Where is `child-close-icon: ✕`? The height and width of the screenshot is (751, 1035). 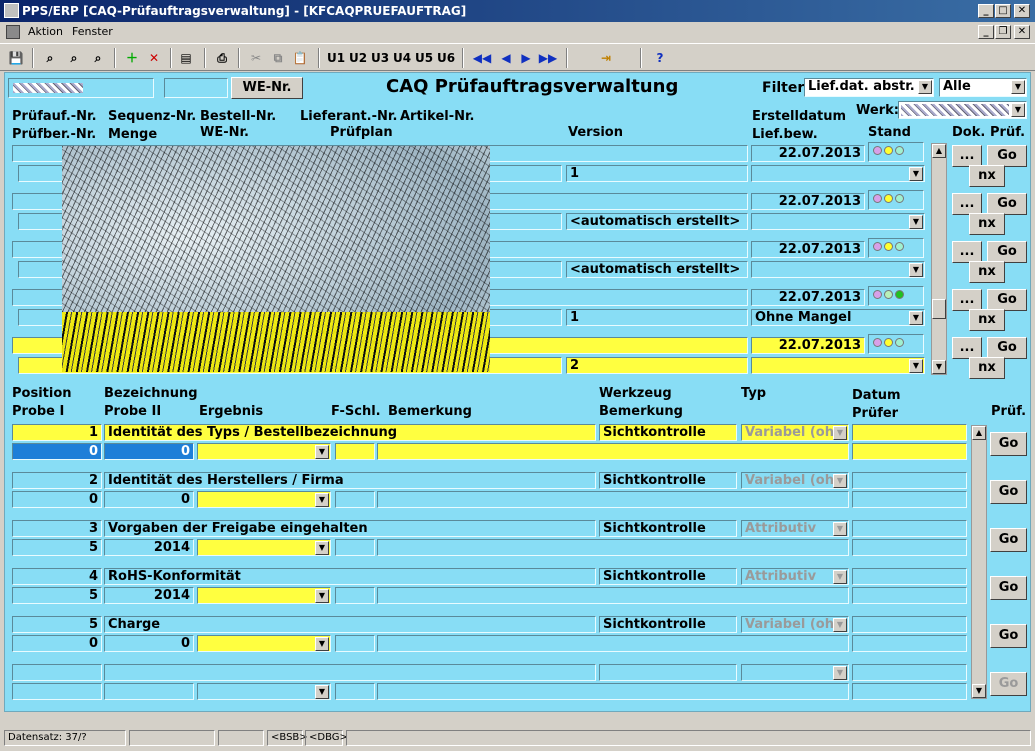
child-close-icon: ✕ is located at coordinates (1022, 32).